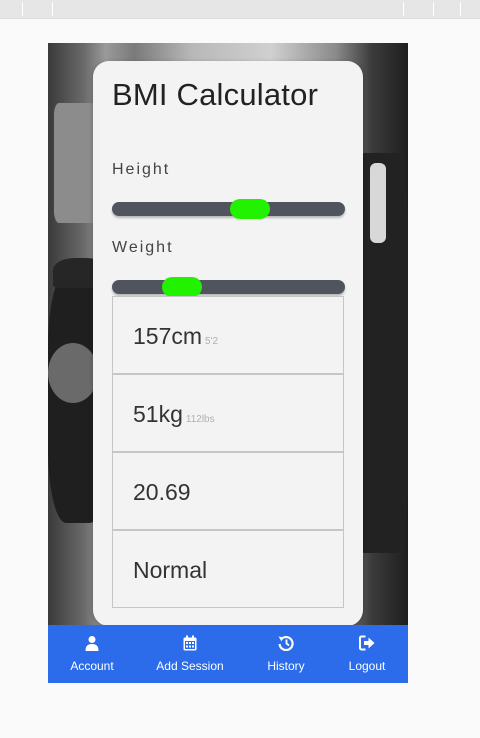 This screenshot has width=480, height=738. I want to click on height-value: 157cm, so click(168, 336).